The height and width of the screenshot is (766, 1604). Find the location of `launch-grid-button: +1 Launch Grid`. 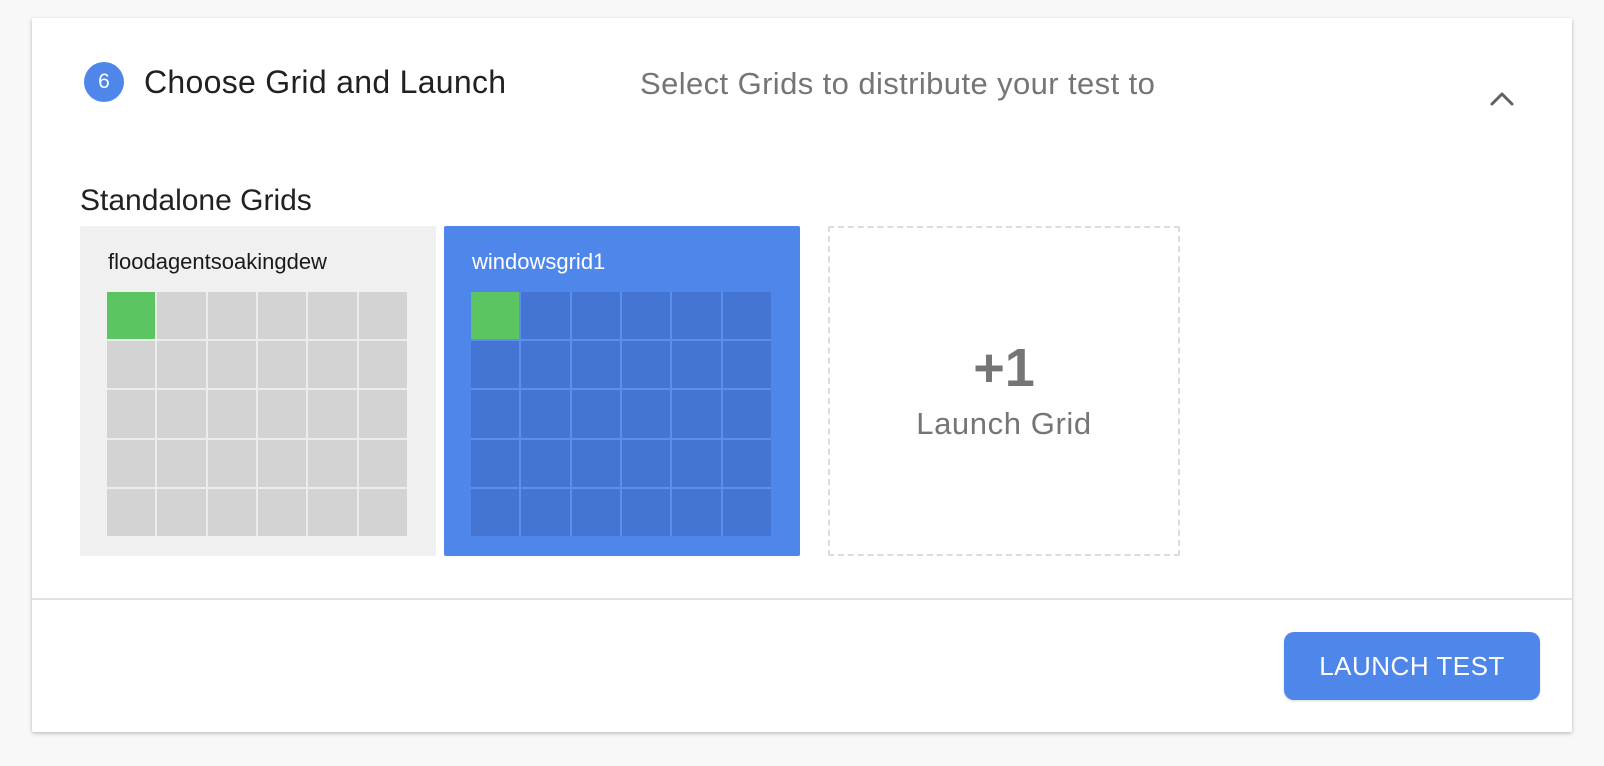

launch-grid-button: +1 Launch Grid is located at coordinates (1004, 391).